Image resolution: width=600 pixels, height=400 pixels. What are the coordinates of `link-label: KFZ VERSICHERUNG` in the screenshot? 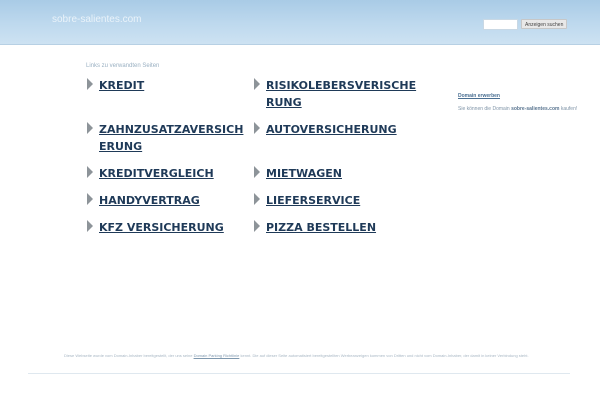 It's located at (161, 227).